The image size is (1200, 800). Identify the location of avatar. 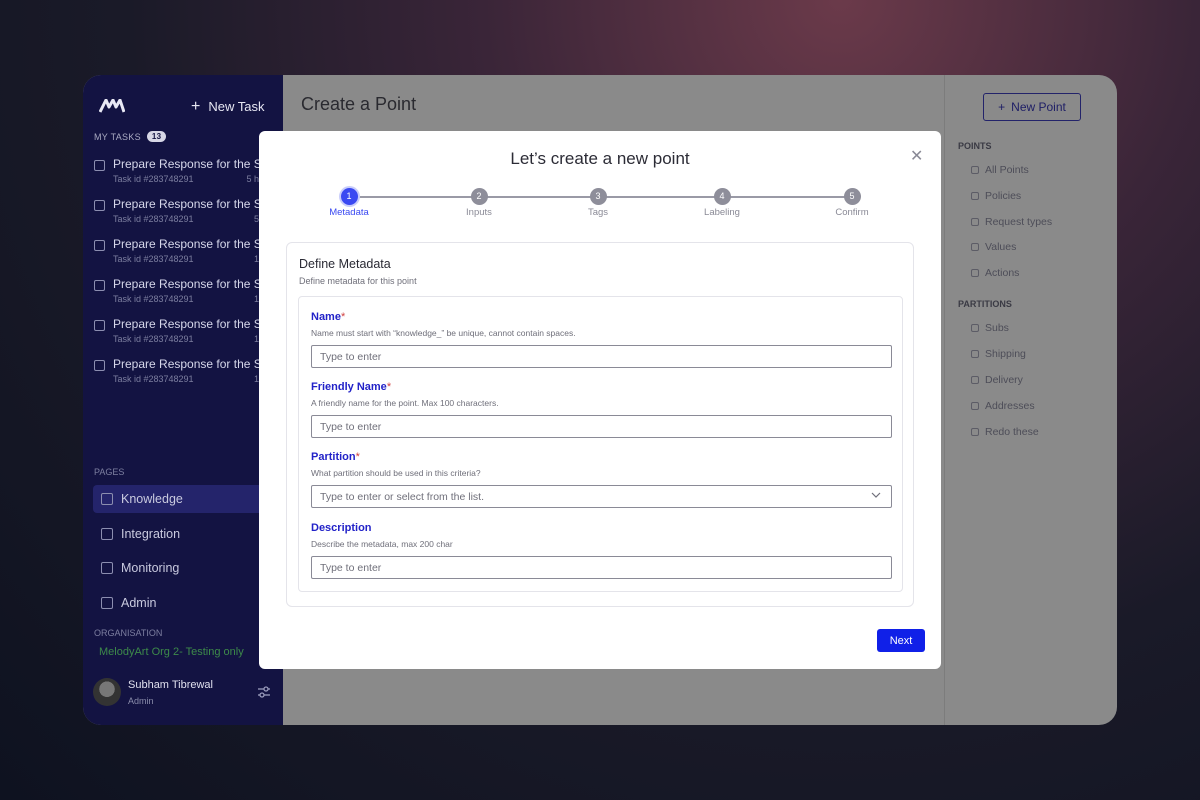
(107, 692).